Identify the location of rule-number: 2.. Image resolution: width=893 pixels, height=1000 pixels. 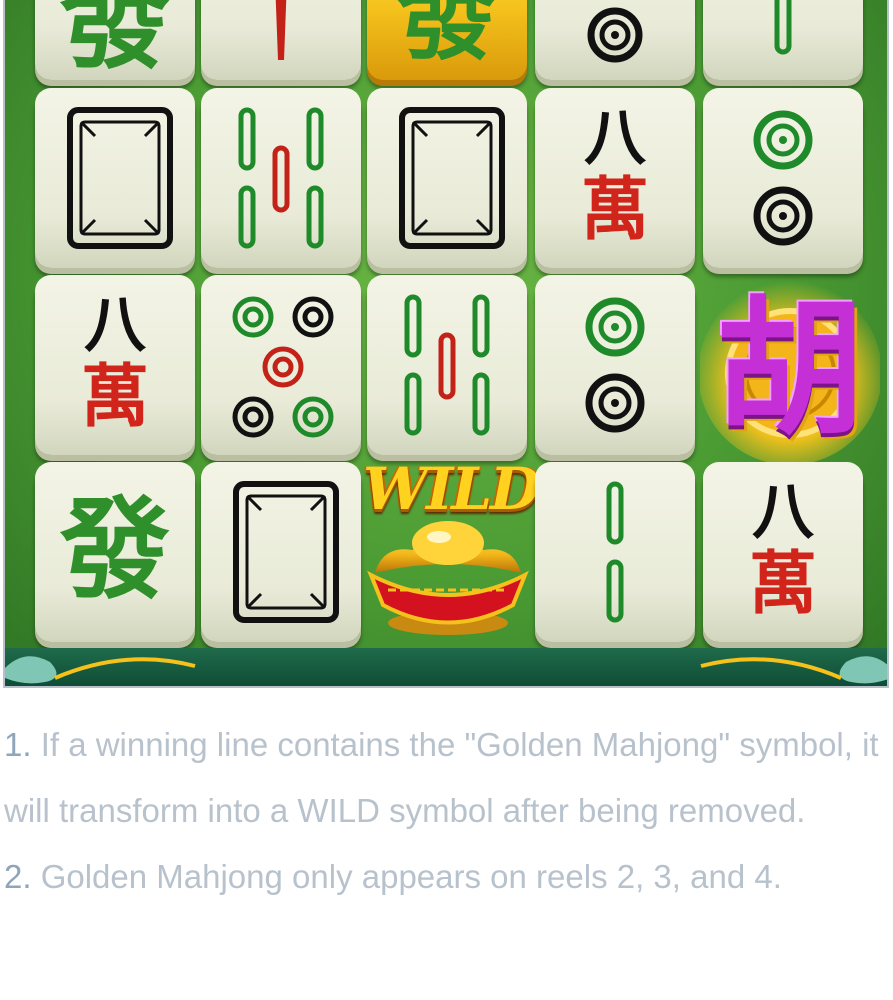
(18, 876).